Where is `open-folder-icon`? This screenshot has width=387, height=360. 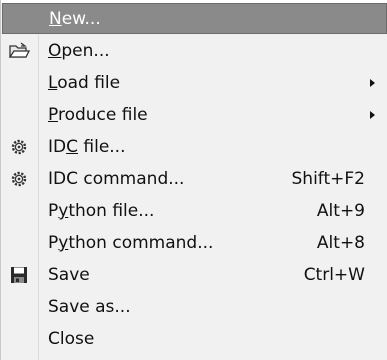
open-folder-icon is located at coordinates (19, 51).